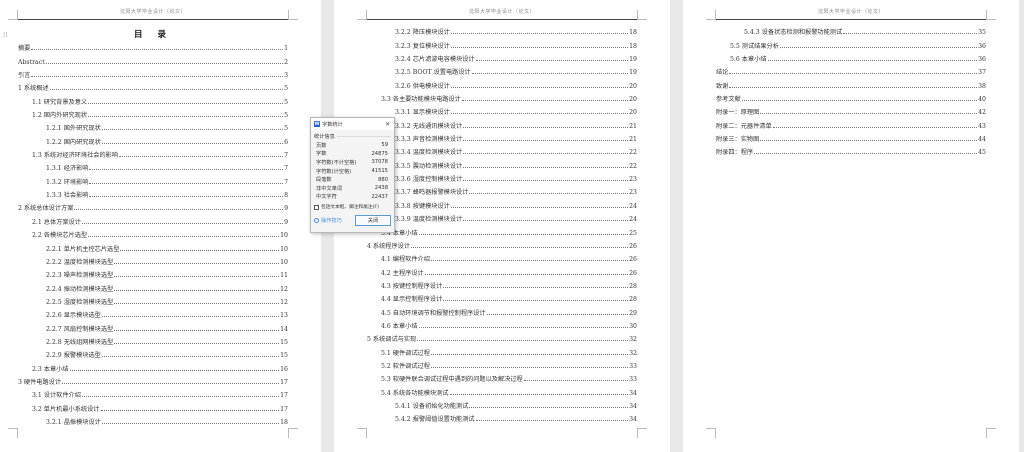 This screenshot has height=452, width=1024. What do you see at coordinates (153, 112) in the screenshot?
I see `toc-entry: 1.2 国内外研究现状 5` at bounding box center [153, 112].